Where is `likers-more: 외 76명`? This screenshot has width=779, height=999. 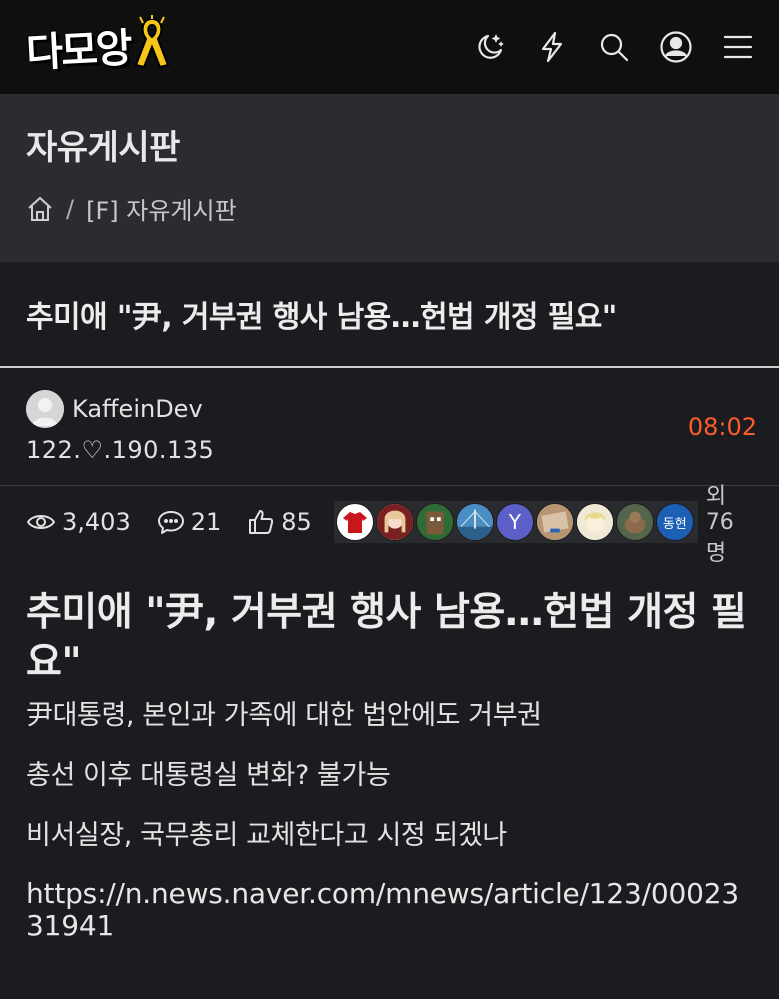 likers-more: 외 76명 is located at coordinates (729, 522).